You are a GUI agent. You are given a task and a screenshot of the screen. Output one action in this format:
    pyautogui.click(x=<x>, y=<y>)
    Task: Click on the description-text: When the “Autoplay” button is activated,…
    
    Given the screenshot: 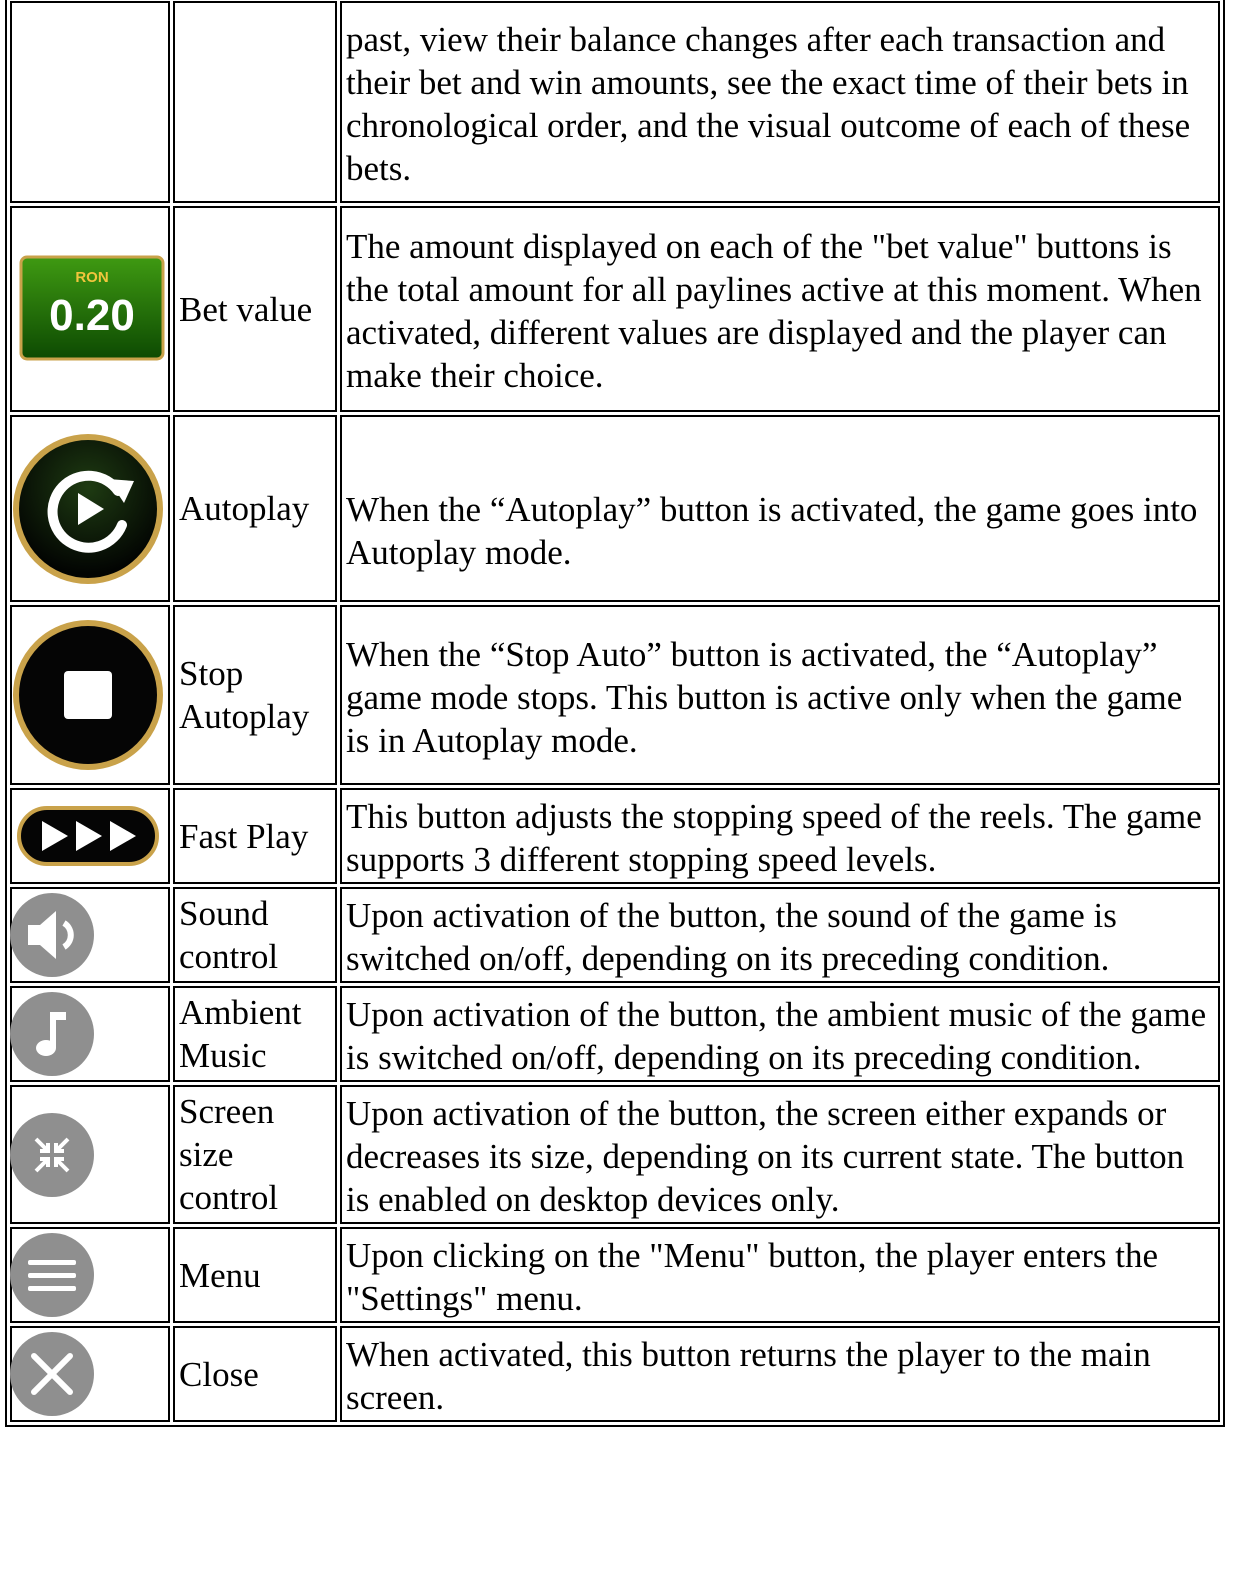 What is the action you would take?
    pyautogui.click(x=772, y=531)
    